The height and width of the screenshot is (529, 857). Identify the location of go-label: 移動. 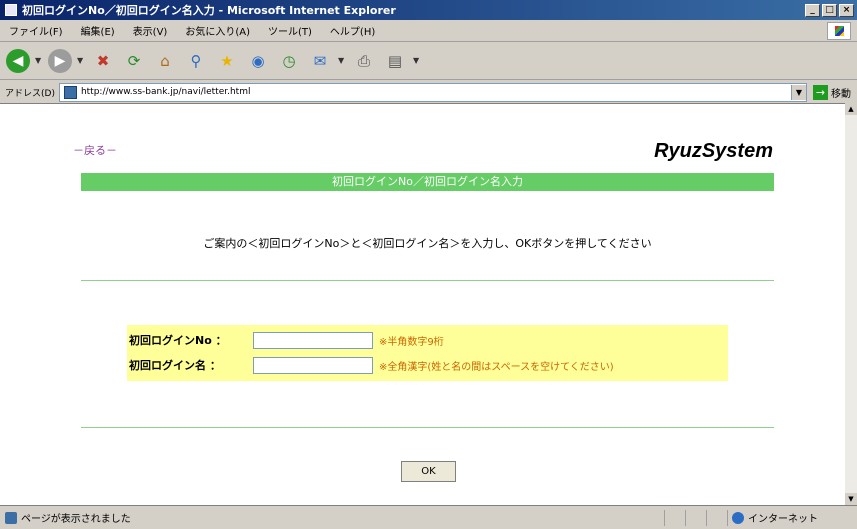
(841, 94).